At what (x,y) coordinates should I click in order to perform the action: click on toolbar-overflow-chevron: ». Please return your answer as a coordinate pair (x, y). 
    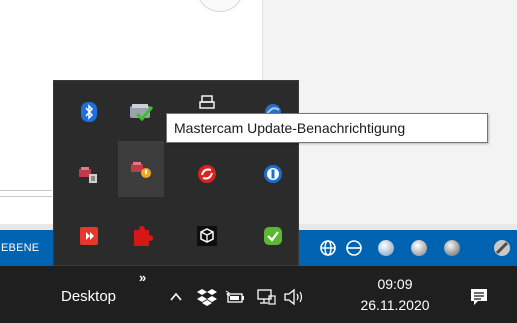
    Looking at the image, I should click on (142, 277).